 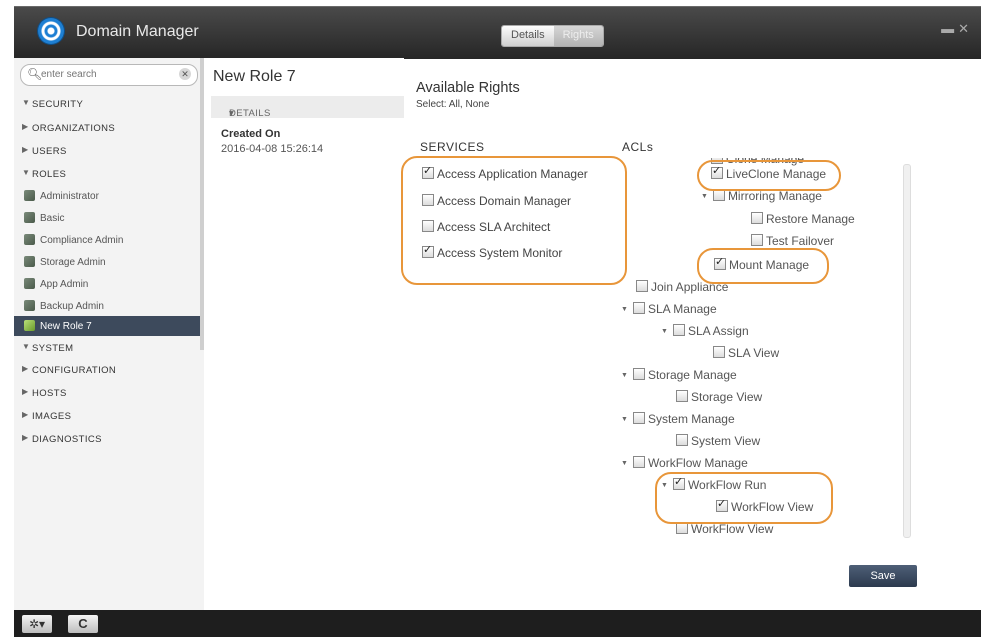 I want to click on acl-clone-manage: Clone Manage, so click(x=757, y=162).